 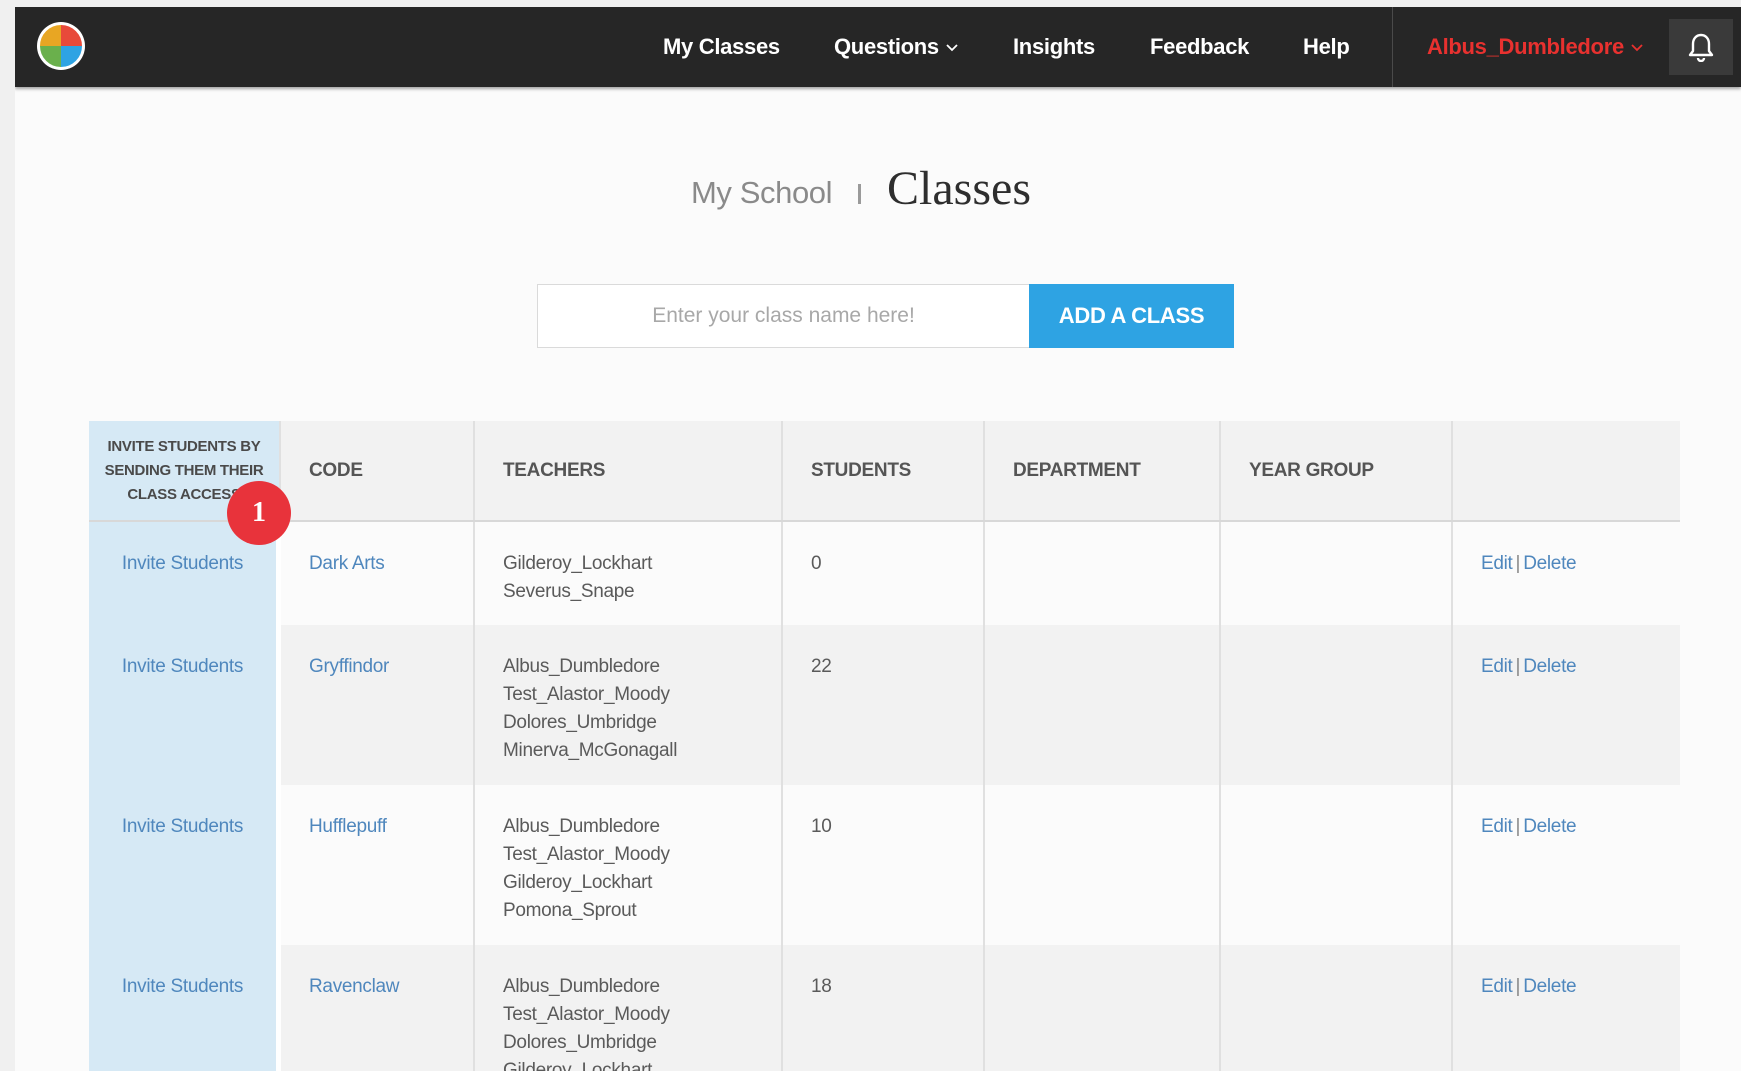 What do you see at coordinates (1392, 47) in the screenshot?
I see `nav-divider` at bounding box center [1392, 47].